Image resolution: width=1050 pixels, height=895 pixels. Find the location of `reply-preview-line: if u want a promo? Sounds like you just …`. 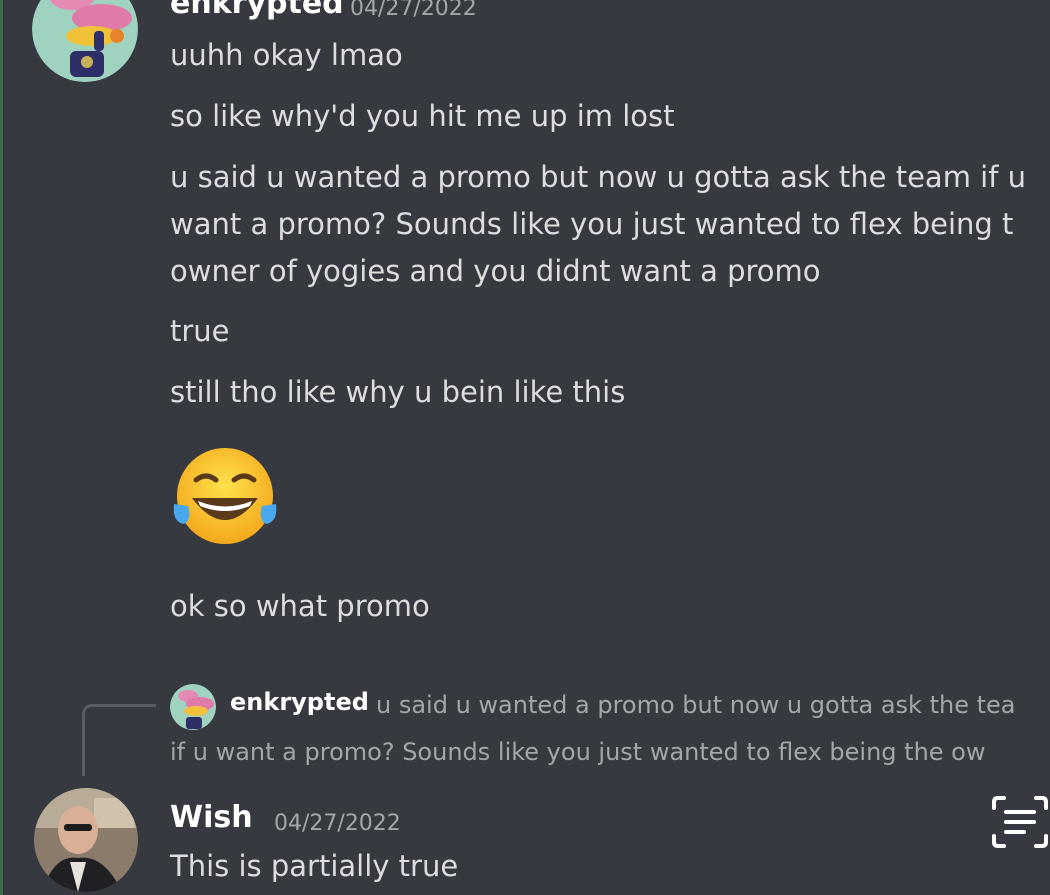

reply-preview-line: if u want a promo? Sounds like you just … is located at coordinates (578, 752).